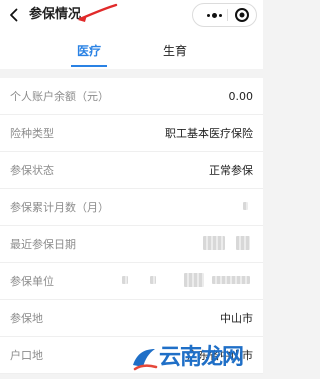 Image resolution: width=320 pixels, height=379 pixels. What do you see at coordinates (26, 318) in the screenshot?
I see `row-label: 参保地` at bounding box center [26, 318].